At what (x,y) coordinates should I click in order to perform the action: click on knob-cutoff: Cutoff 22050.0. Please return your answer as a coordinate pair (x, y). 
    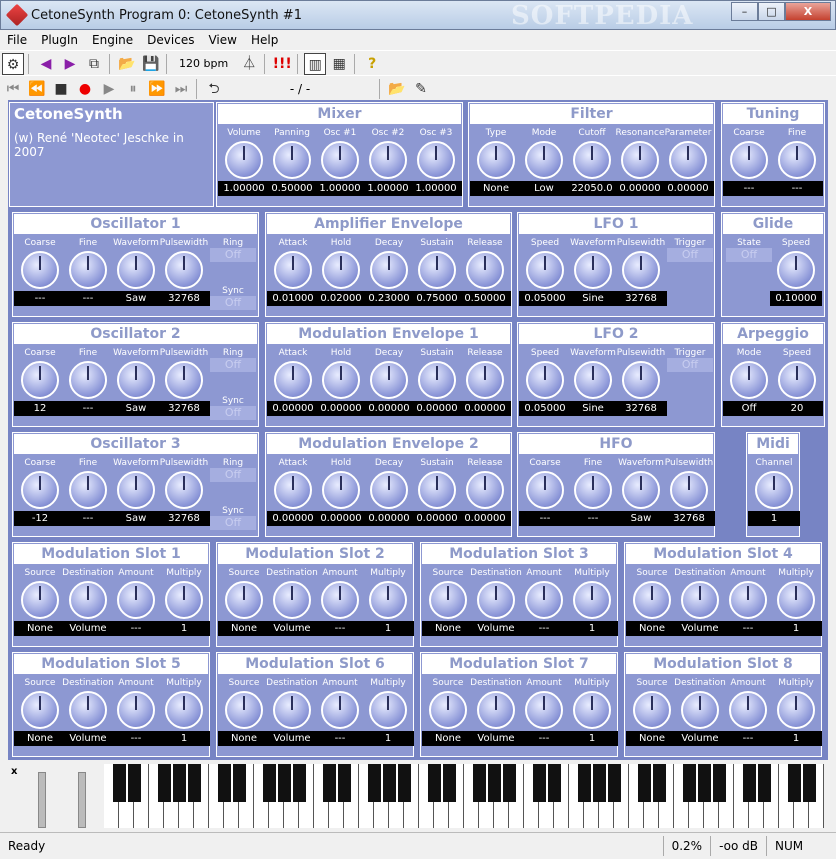
    Looking at the image, I should click on (592, 163).